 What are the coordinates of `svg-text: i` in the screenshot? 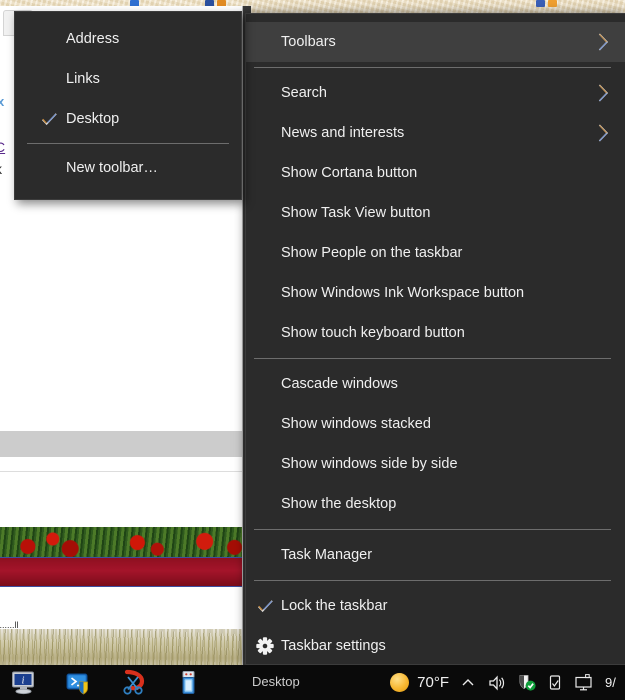 It's located at (23, 680).